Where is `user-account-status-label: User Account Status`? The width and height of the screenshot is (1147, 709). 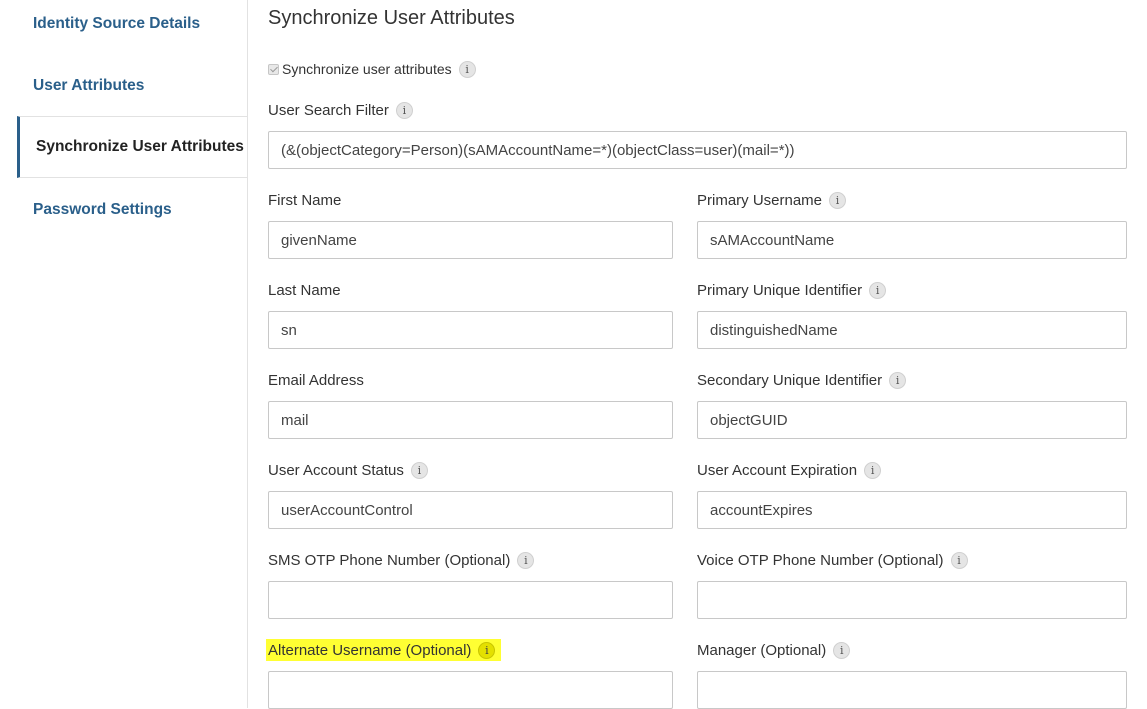
user-account-status-label: User Account Status is located at coordinates (336, 470).